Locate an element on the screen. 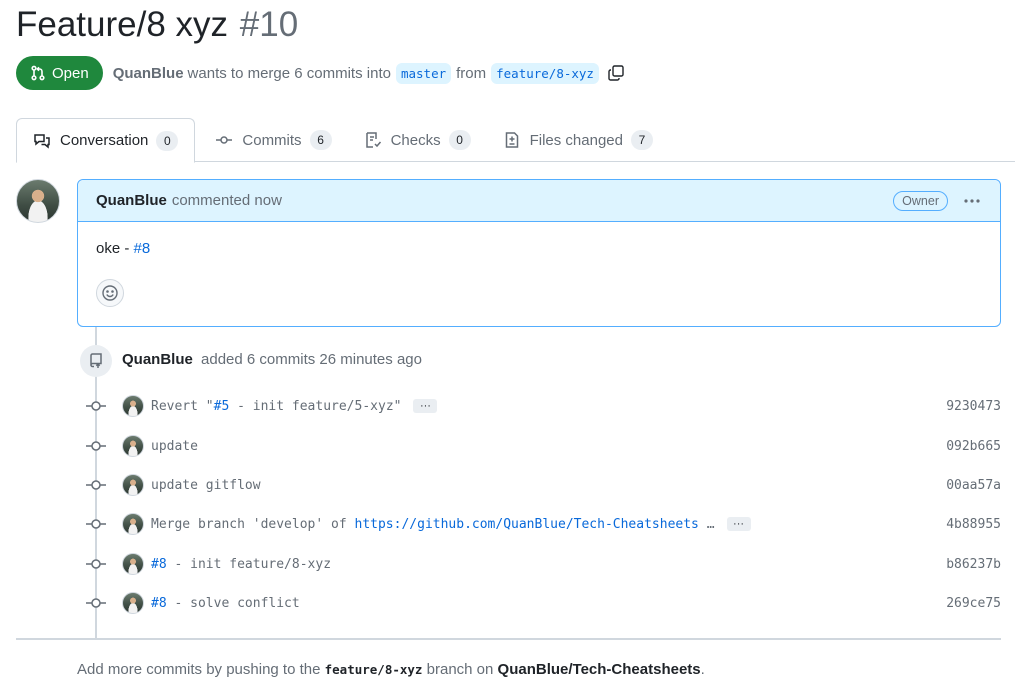  event-author-link: QuanBlue is located at coordinates (157, 359).